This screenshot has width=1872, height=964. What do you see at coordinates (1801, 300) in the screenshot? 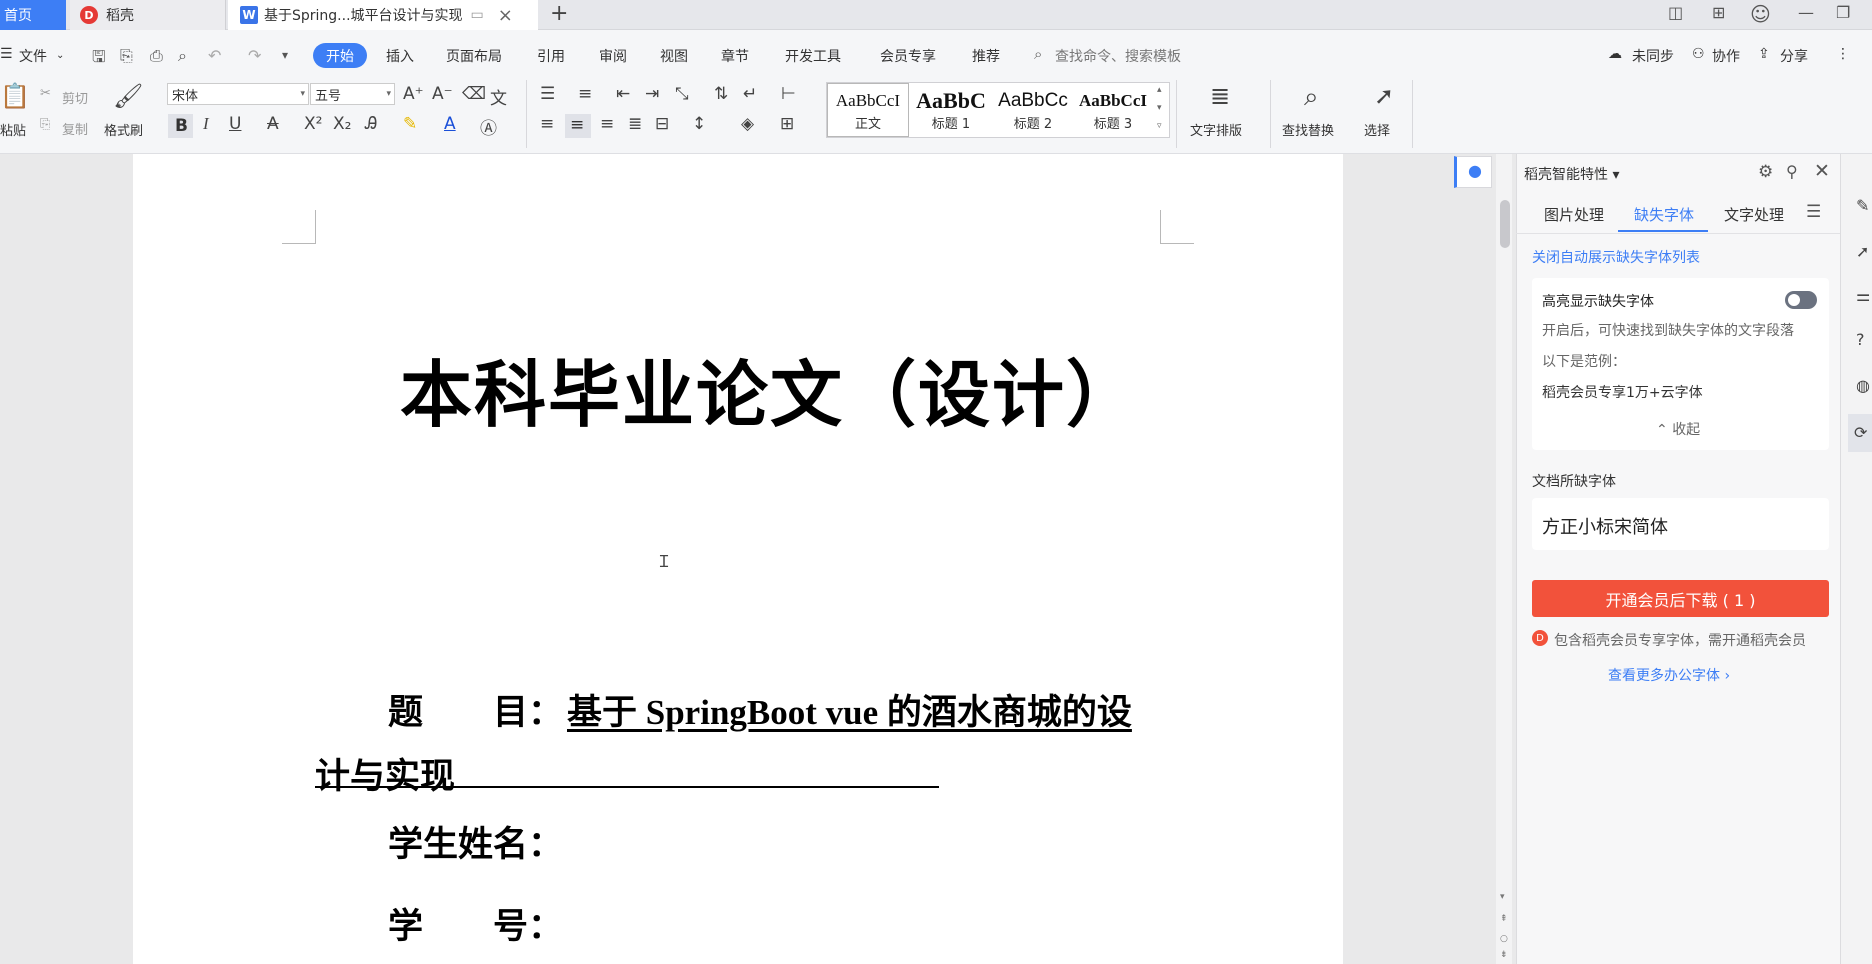
I see `highlight-toggle` at bounding box center [1801, 300].